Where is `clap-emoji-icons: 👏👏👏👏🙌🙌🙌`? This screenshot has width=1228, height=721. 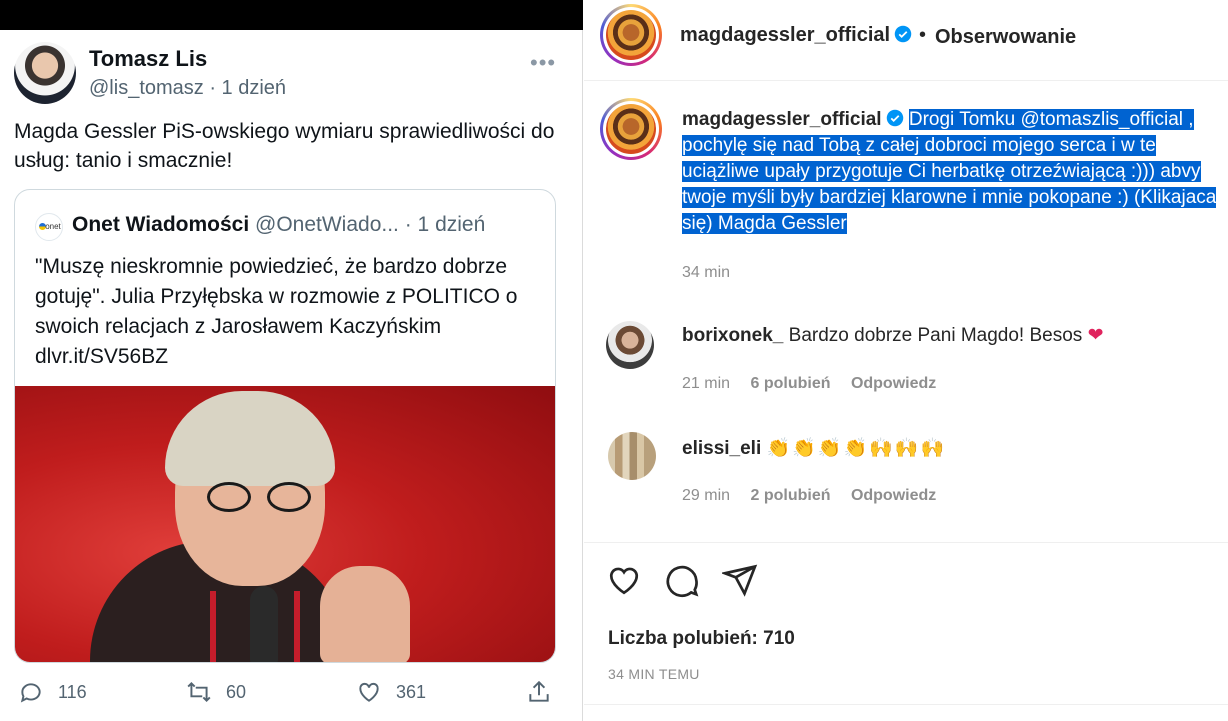 clap-emoji-icons: 👏👏👏👏🙌🙌🙌 is located at coordinates (856, 448).